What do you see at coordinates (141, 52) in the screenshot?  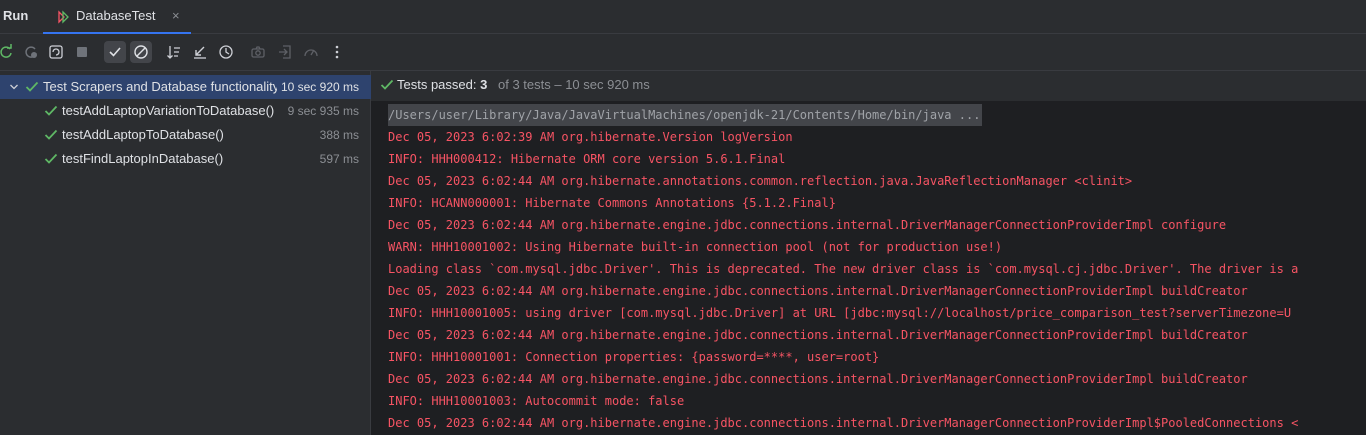 I see `show-ignored-icon` at bounding box center [141, 52].